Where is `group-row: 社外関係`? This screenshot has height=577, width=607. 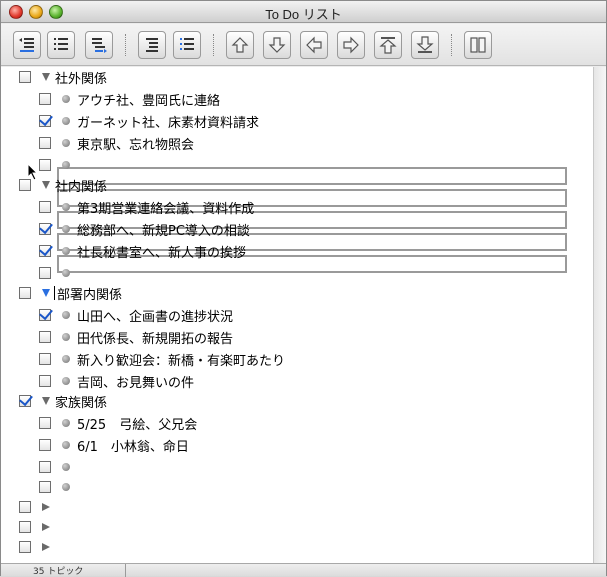
group-row: 社外関係 is located at coordinates (63, 77).